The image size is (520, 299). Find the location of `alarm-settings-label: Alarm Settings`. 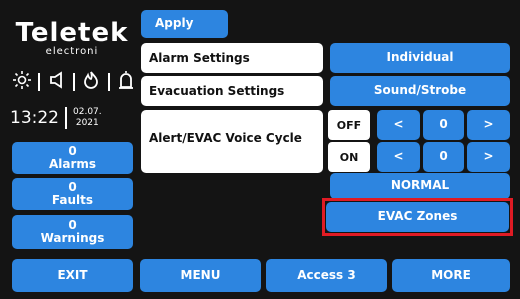

alarm-settings-label: Alarm Settings is located at coordinates (232, 58).